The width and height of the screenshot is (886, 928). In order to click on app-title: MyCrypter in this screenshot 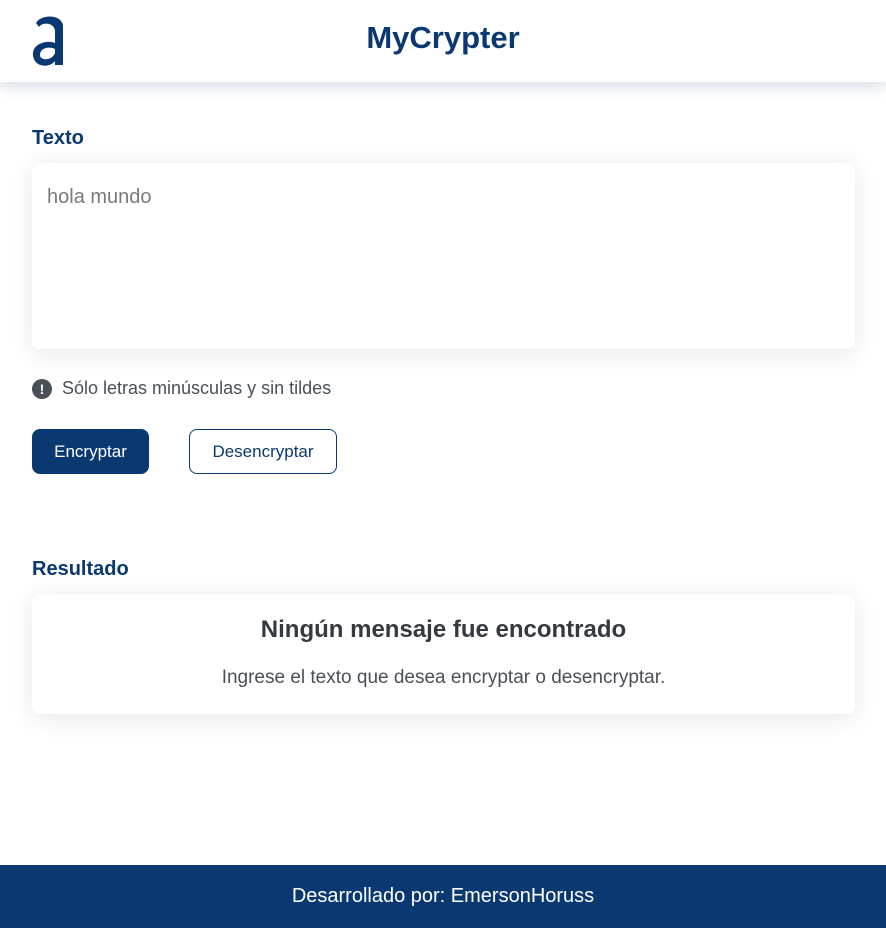, I will do `click(443, 37)`.